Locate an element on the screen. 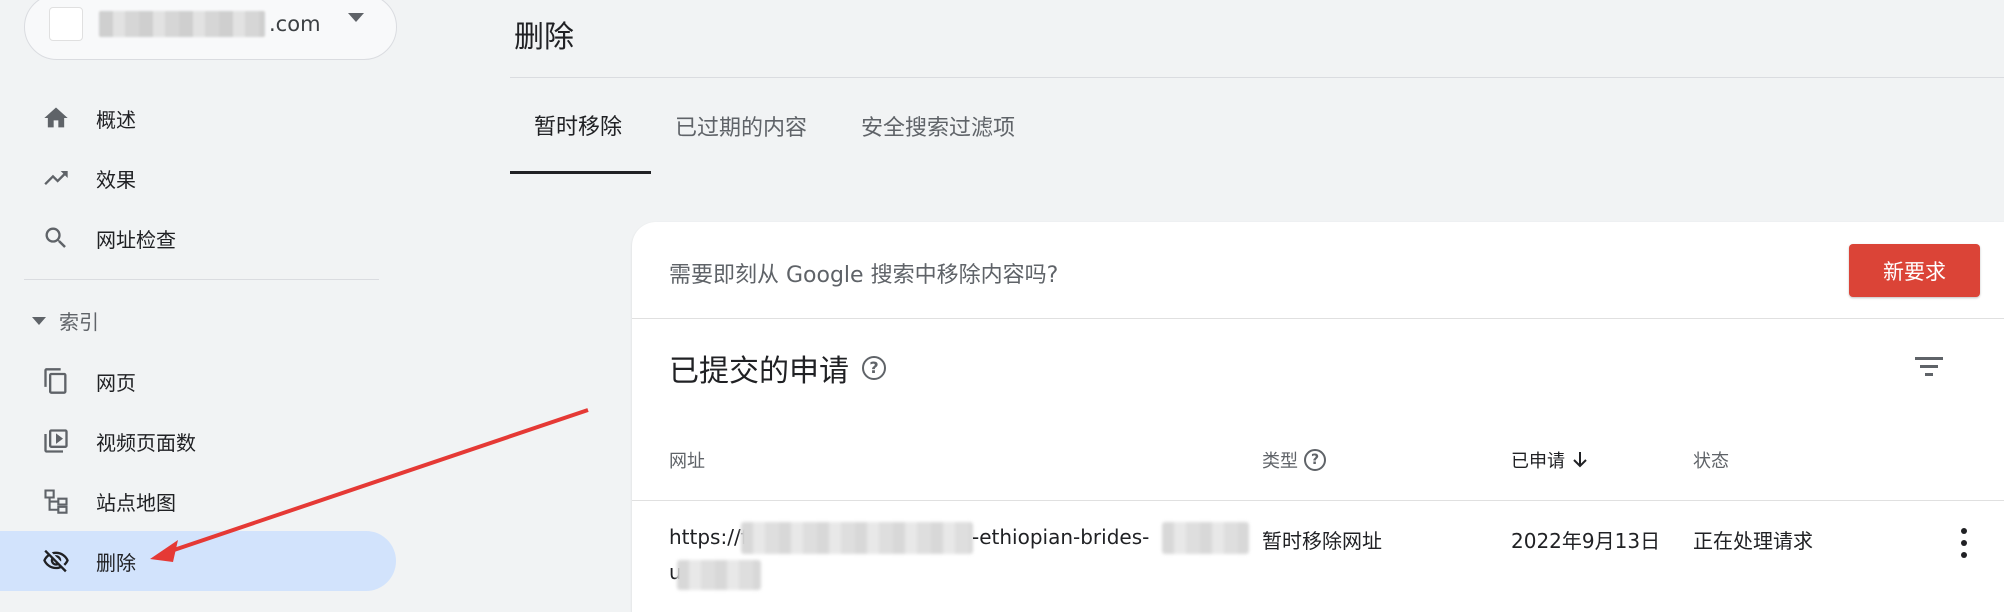 The height and width of the screenshot is (612, 2004). sidebar-item-url-inspection: 网址检查 is located at coordinates (198, 238).